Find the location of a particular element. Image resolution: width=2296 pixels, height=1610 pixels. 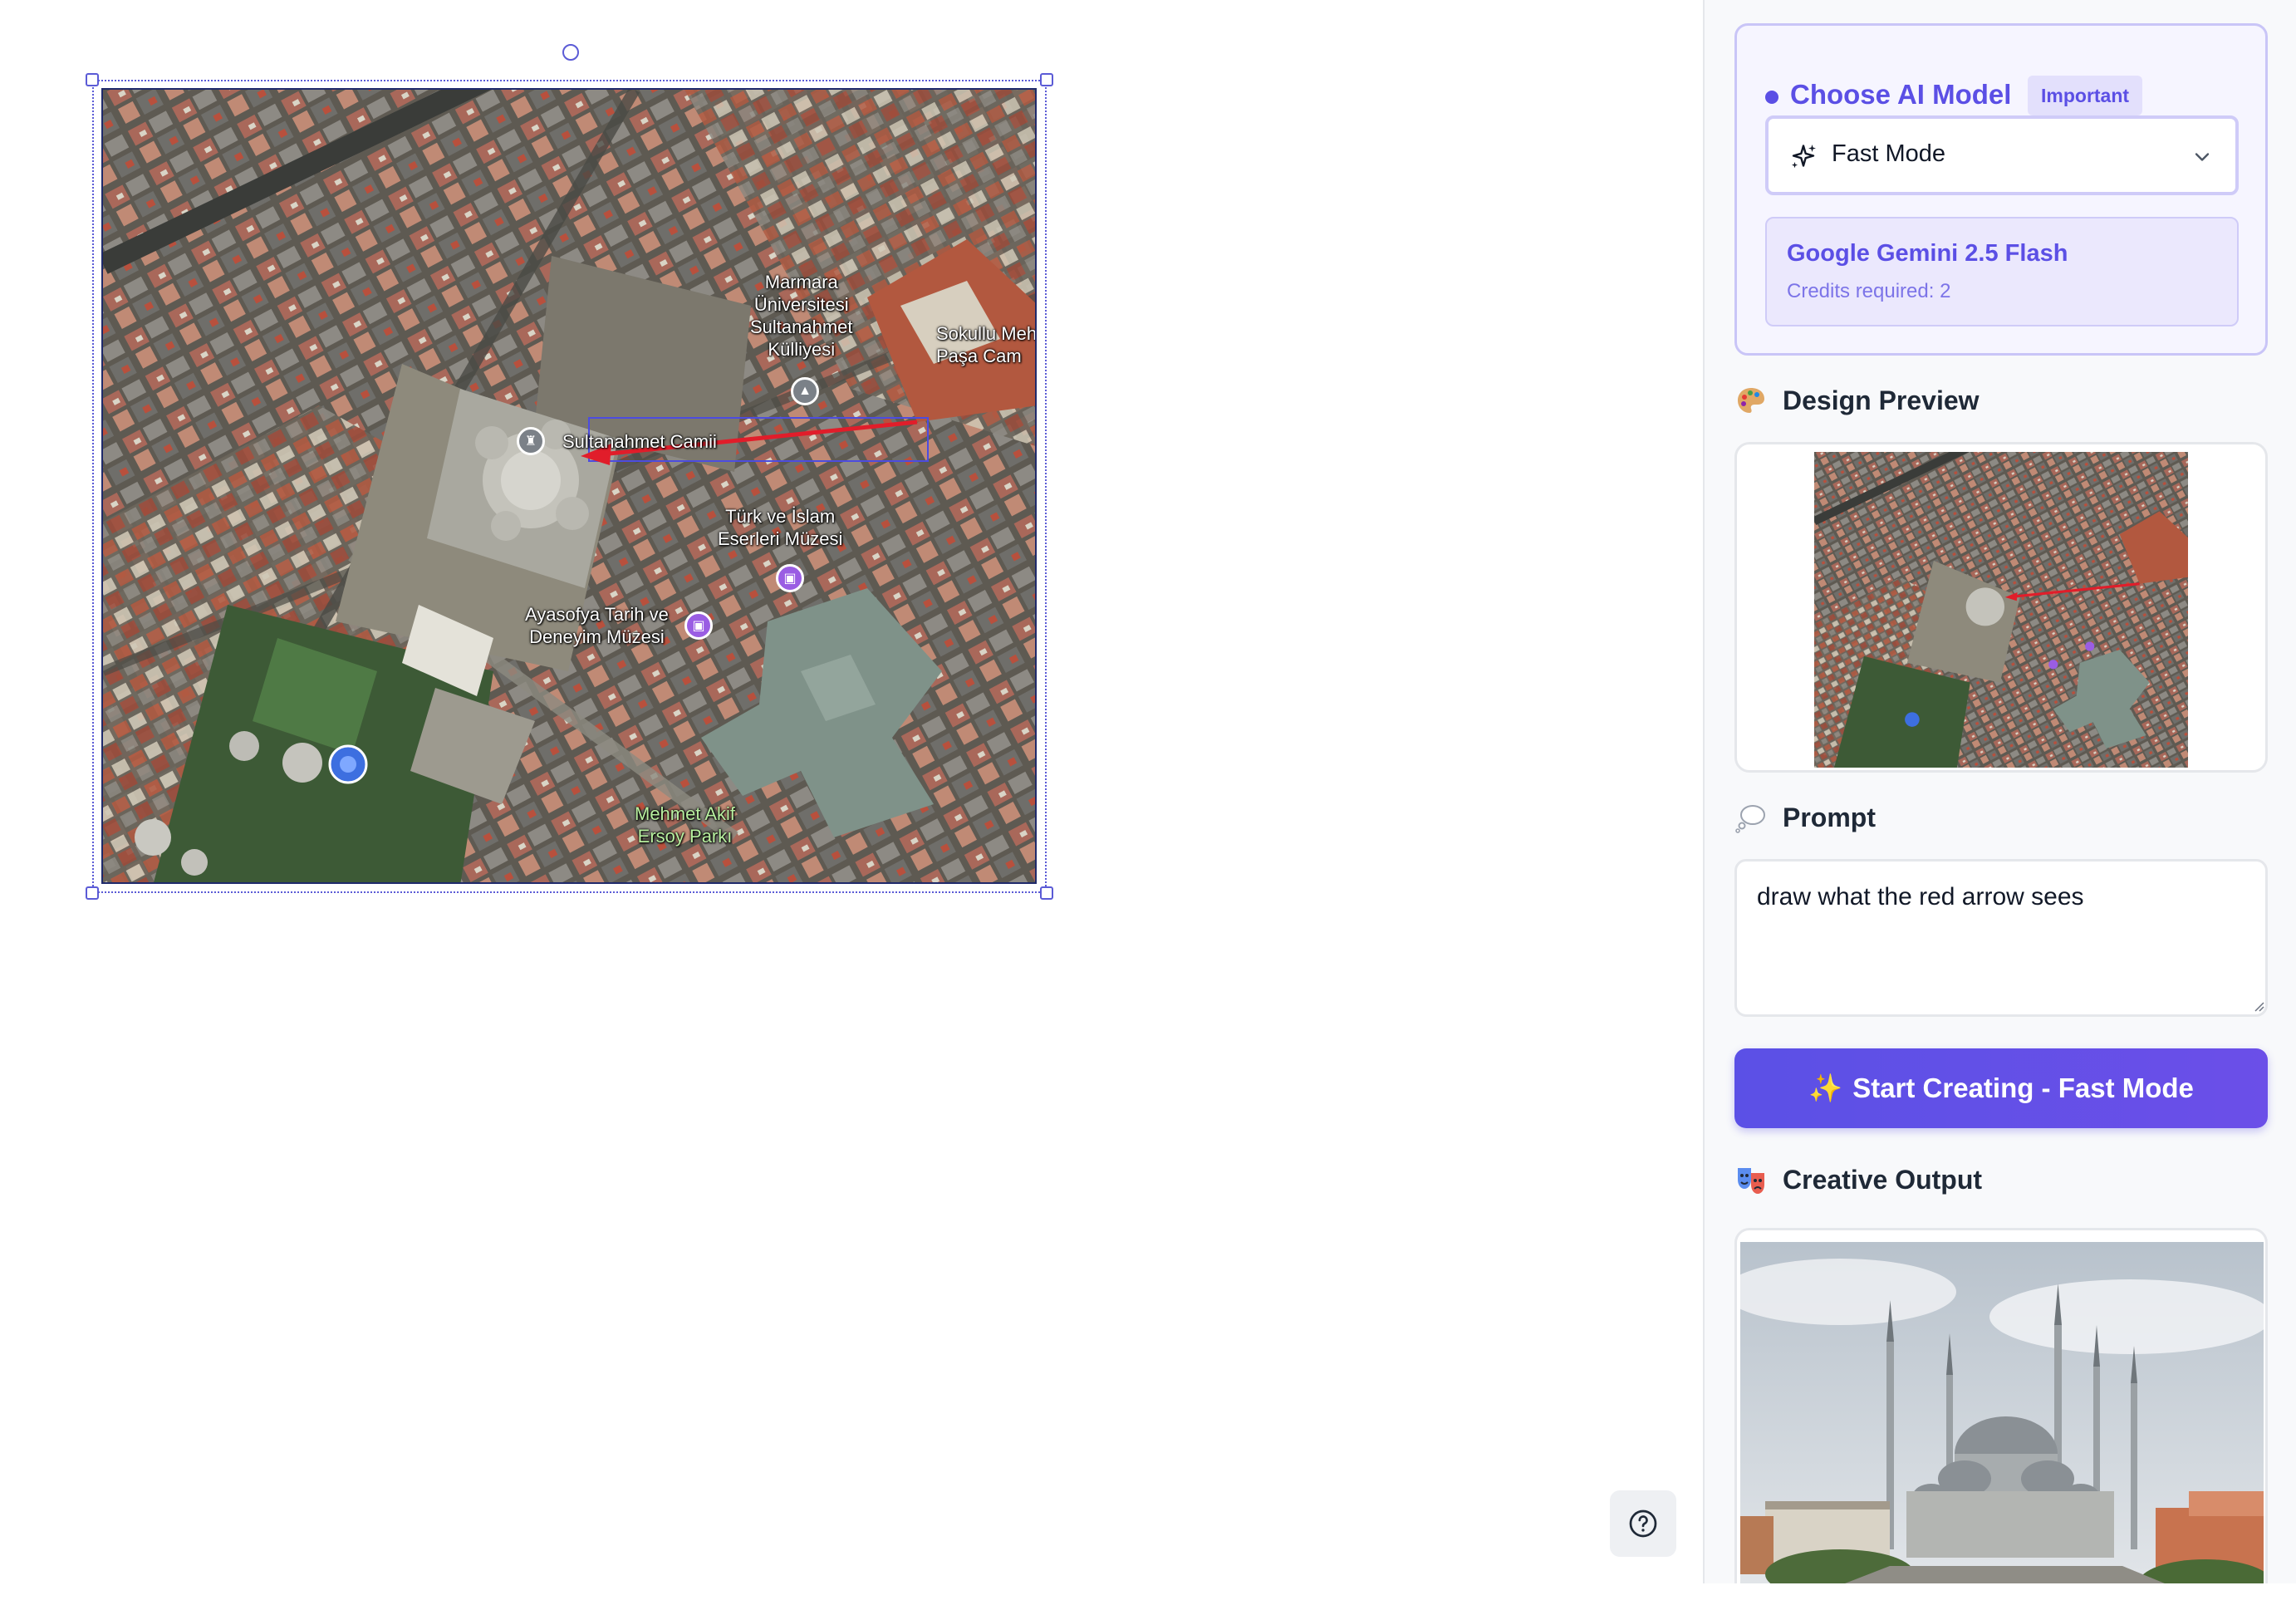

mode-select-dropdown: Fast Mode is located at coordinates (2002, 155).